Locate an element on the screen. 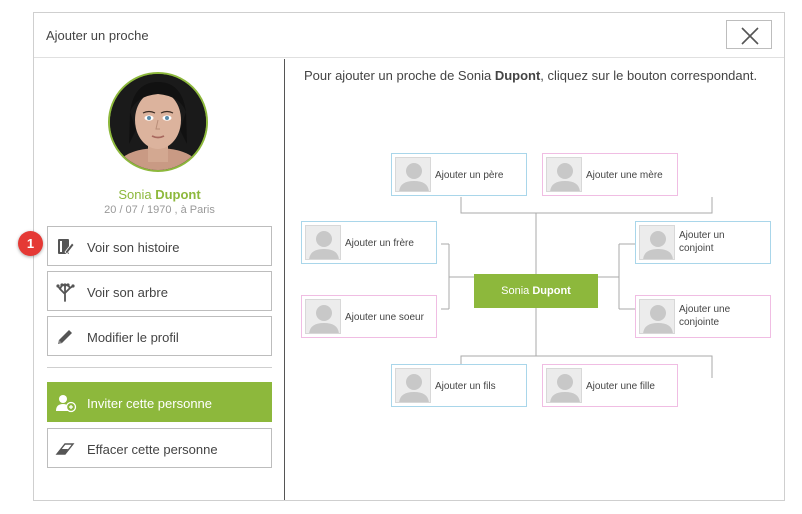 The height and width of the screenshot is (514, 802). last-name: Dupont is located at coordinates (178, 194).